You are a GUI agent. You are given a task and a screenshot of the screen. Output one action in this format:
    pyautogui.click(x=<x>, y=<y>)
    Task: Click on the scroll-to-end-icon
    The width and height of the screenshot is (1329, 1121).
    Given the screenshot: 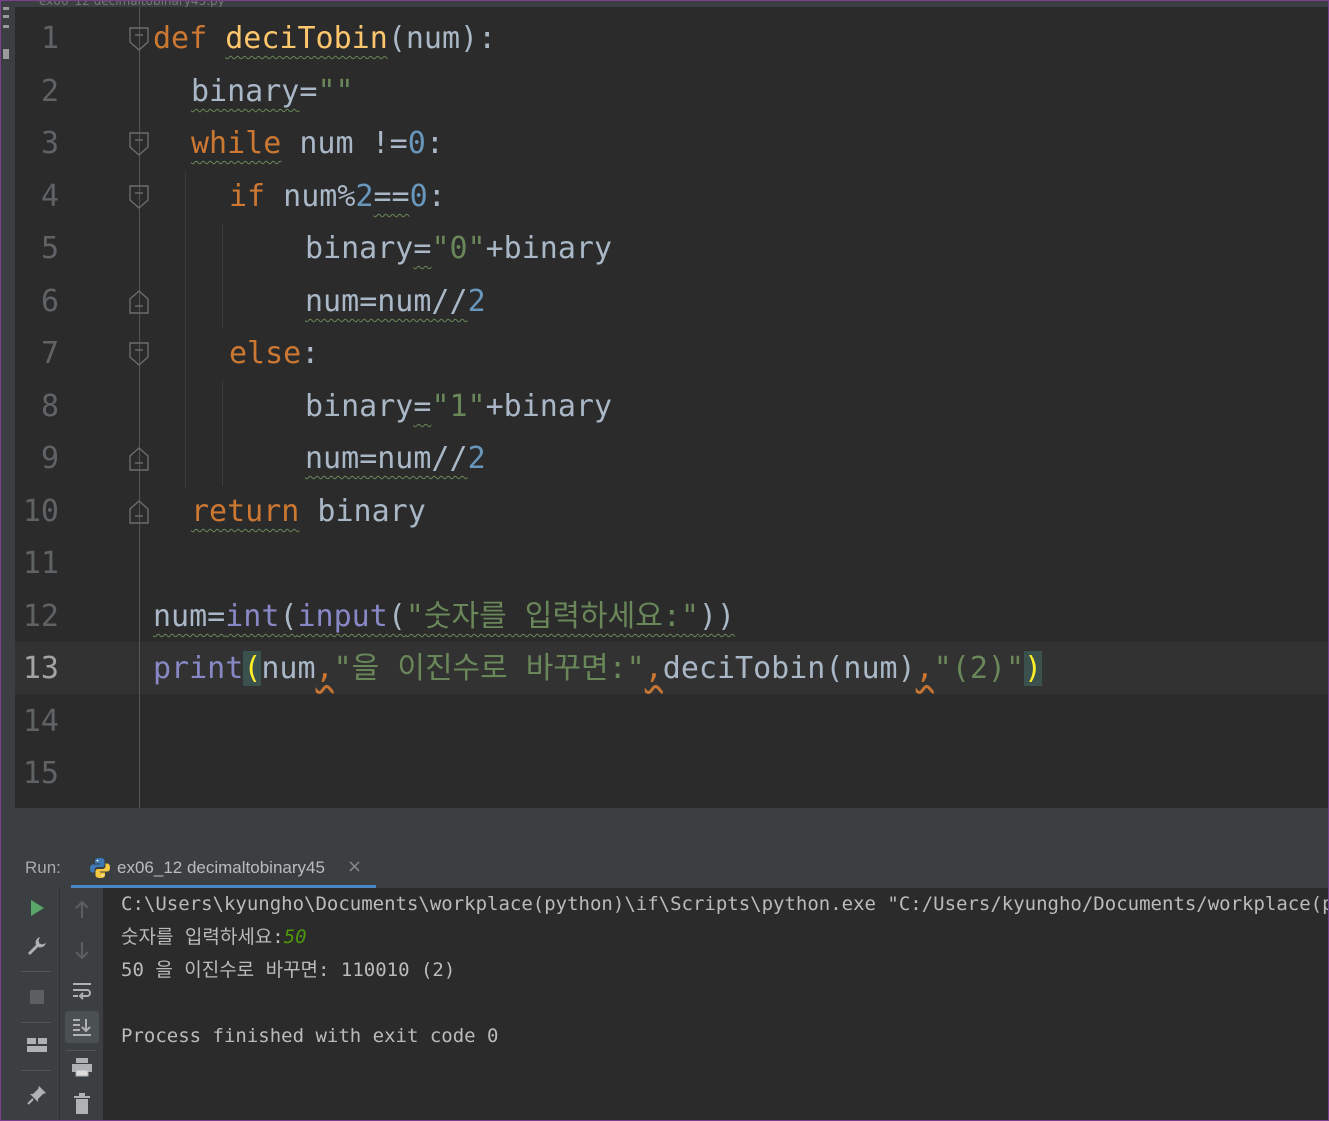 What is the action you would take?
    pyautogui.click(x=82, y=1027)
    